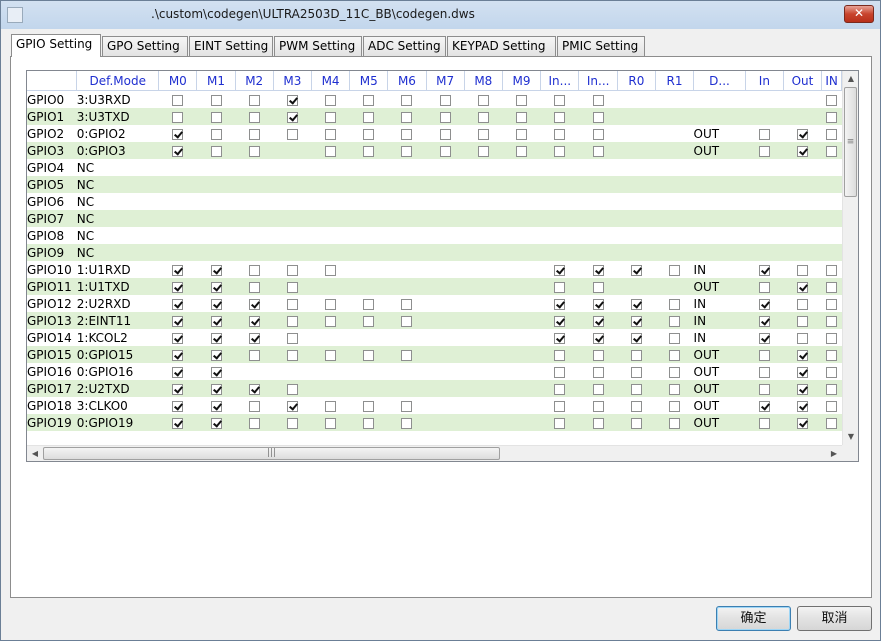 The height and width of the screenshot is (641, 881). What do you see at coordinates (271, 453) in the screenshot?
I see `horizontal-scroll-thumb: |||` at bounding box center [271, 453].